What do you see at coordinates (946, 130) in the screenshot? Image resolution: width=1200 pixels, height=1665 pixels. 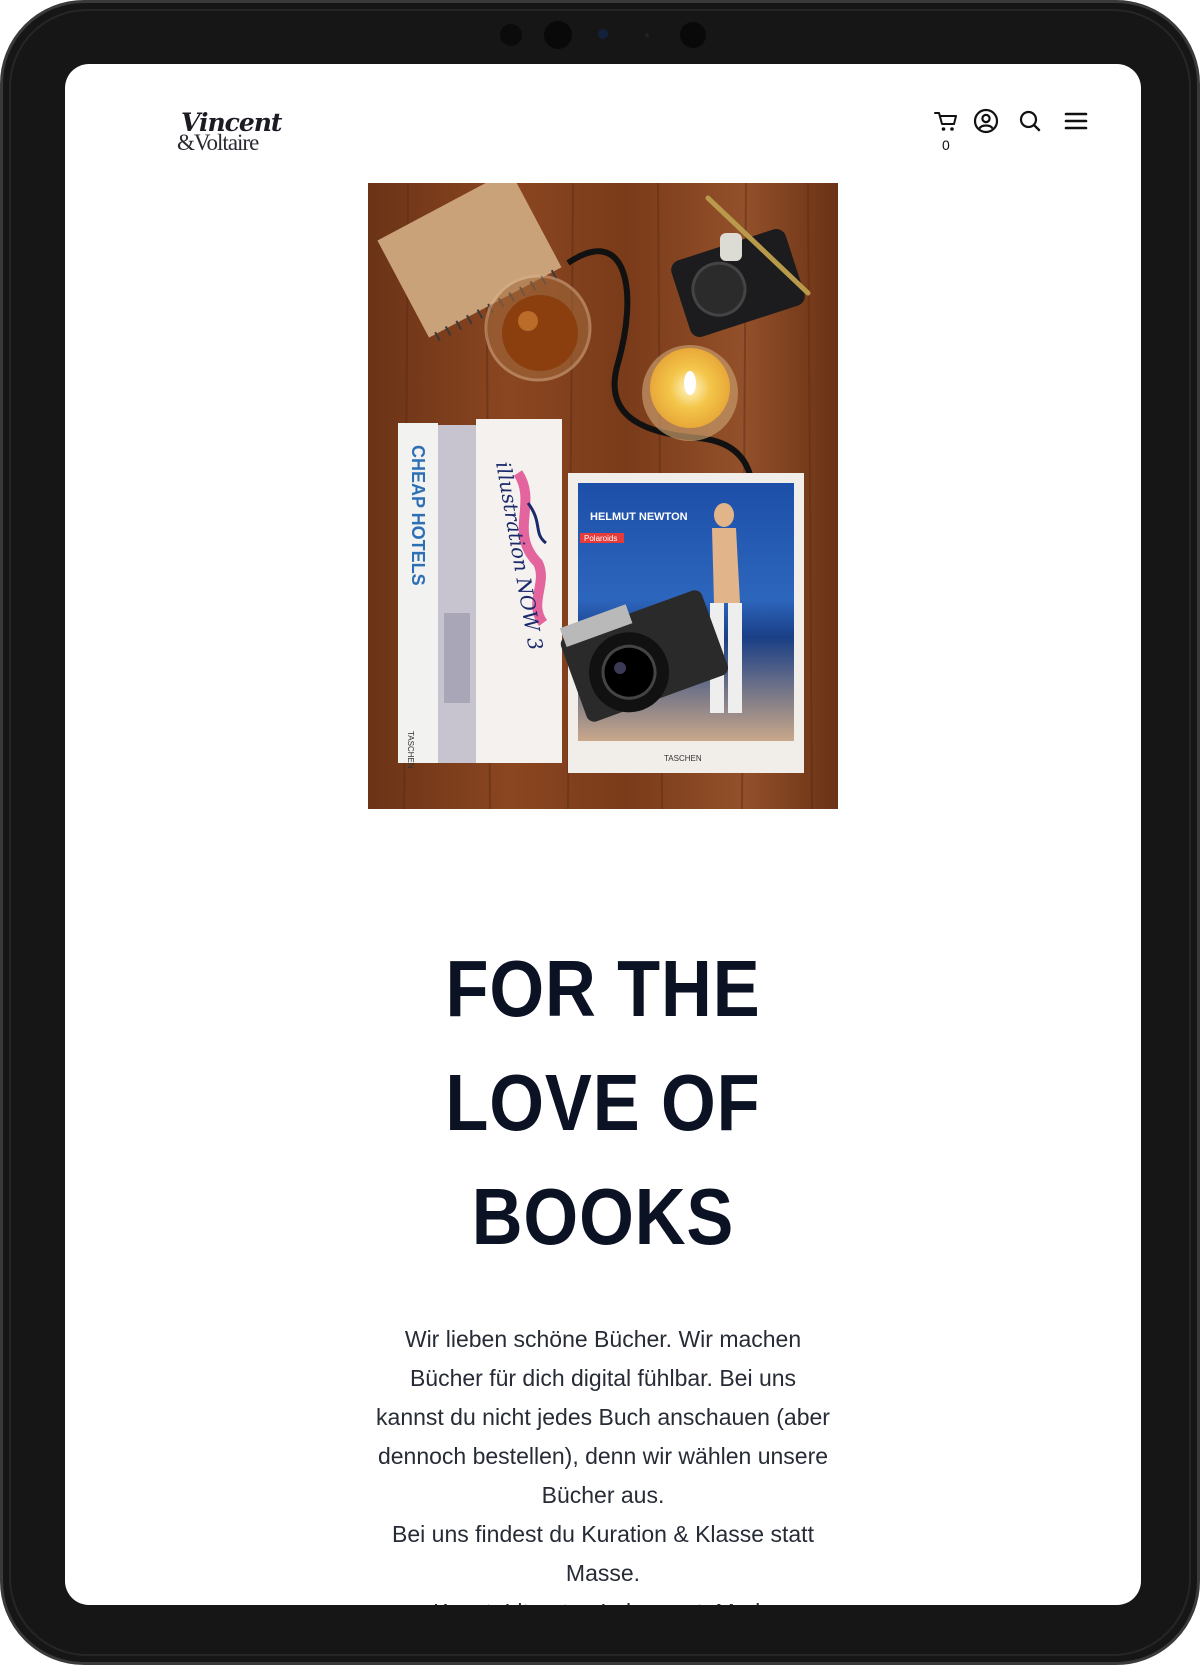 I see `cart-icon: 0` at bounding box center [946, 130].